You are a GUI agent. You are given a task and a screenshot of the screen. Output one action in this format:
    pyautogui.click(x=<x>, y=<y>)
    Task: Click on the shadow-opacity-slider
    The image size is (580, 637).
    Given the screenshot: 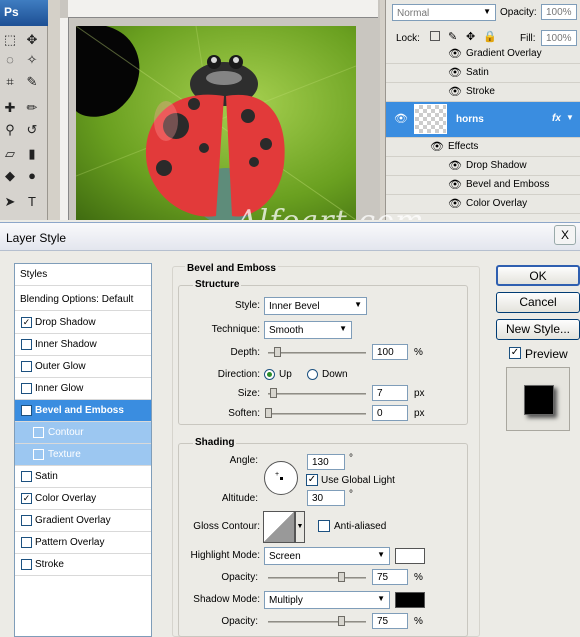 What is the action you would take?
    pyautogui.click(x=317, y=622)
    